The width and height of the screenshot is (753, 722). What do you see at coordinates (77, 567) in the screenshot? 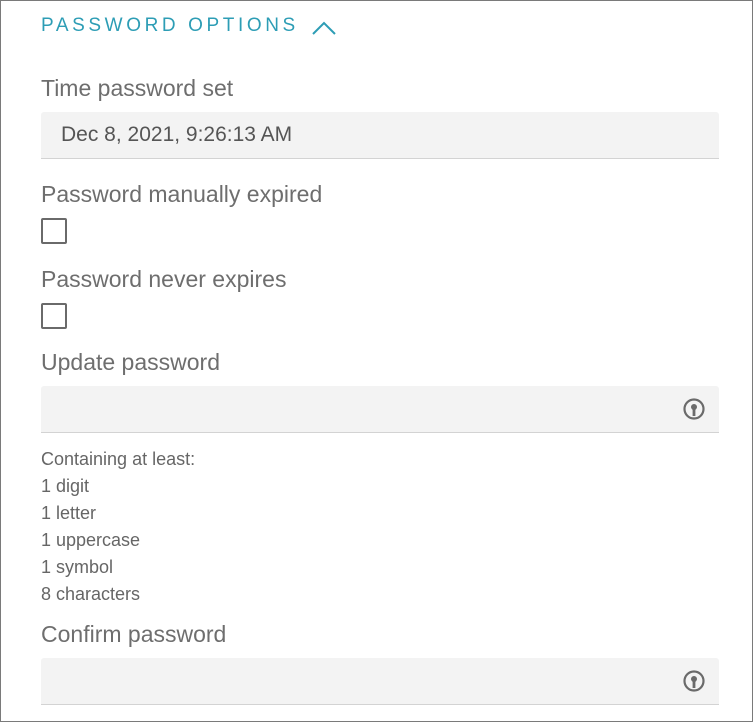
I see `requirement-item: 1 symbol` at bounding box center [77, 567].